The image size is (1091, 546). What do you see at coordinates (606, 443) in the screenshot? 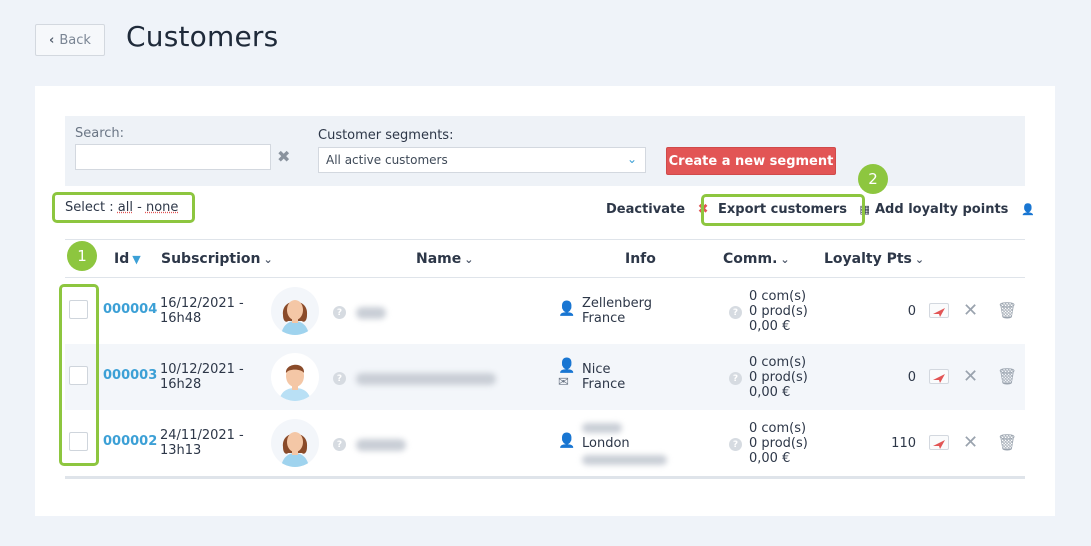
I see `info-city: London` at bounding box center [606, 443].